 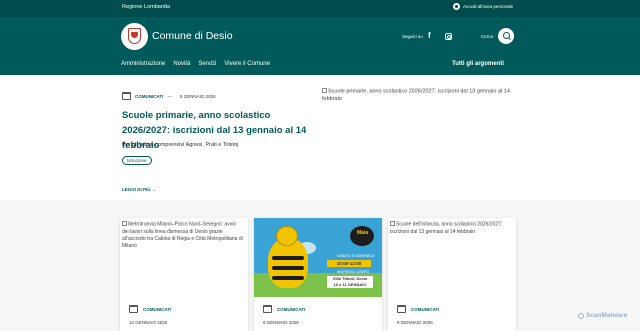 I want to click on municipality-logo, so click(x=134, y=36).